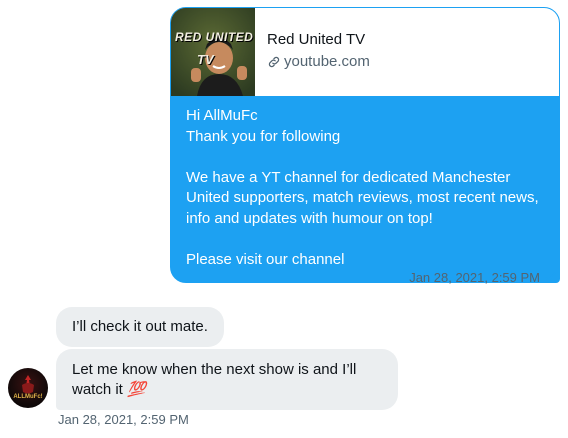 Image resolution: width=568 pixels, height=438 pixels. Describe the element at coordinates (136, 389) in the screenshot. I see `hundred-points-emoji: 💯` at that location.